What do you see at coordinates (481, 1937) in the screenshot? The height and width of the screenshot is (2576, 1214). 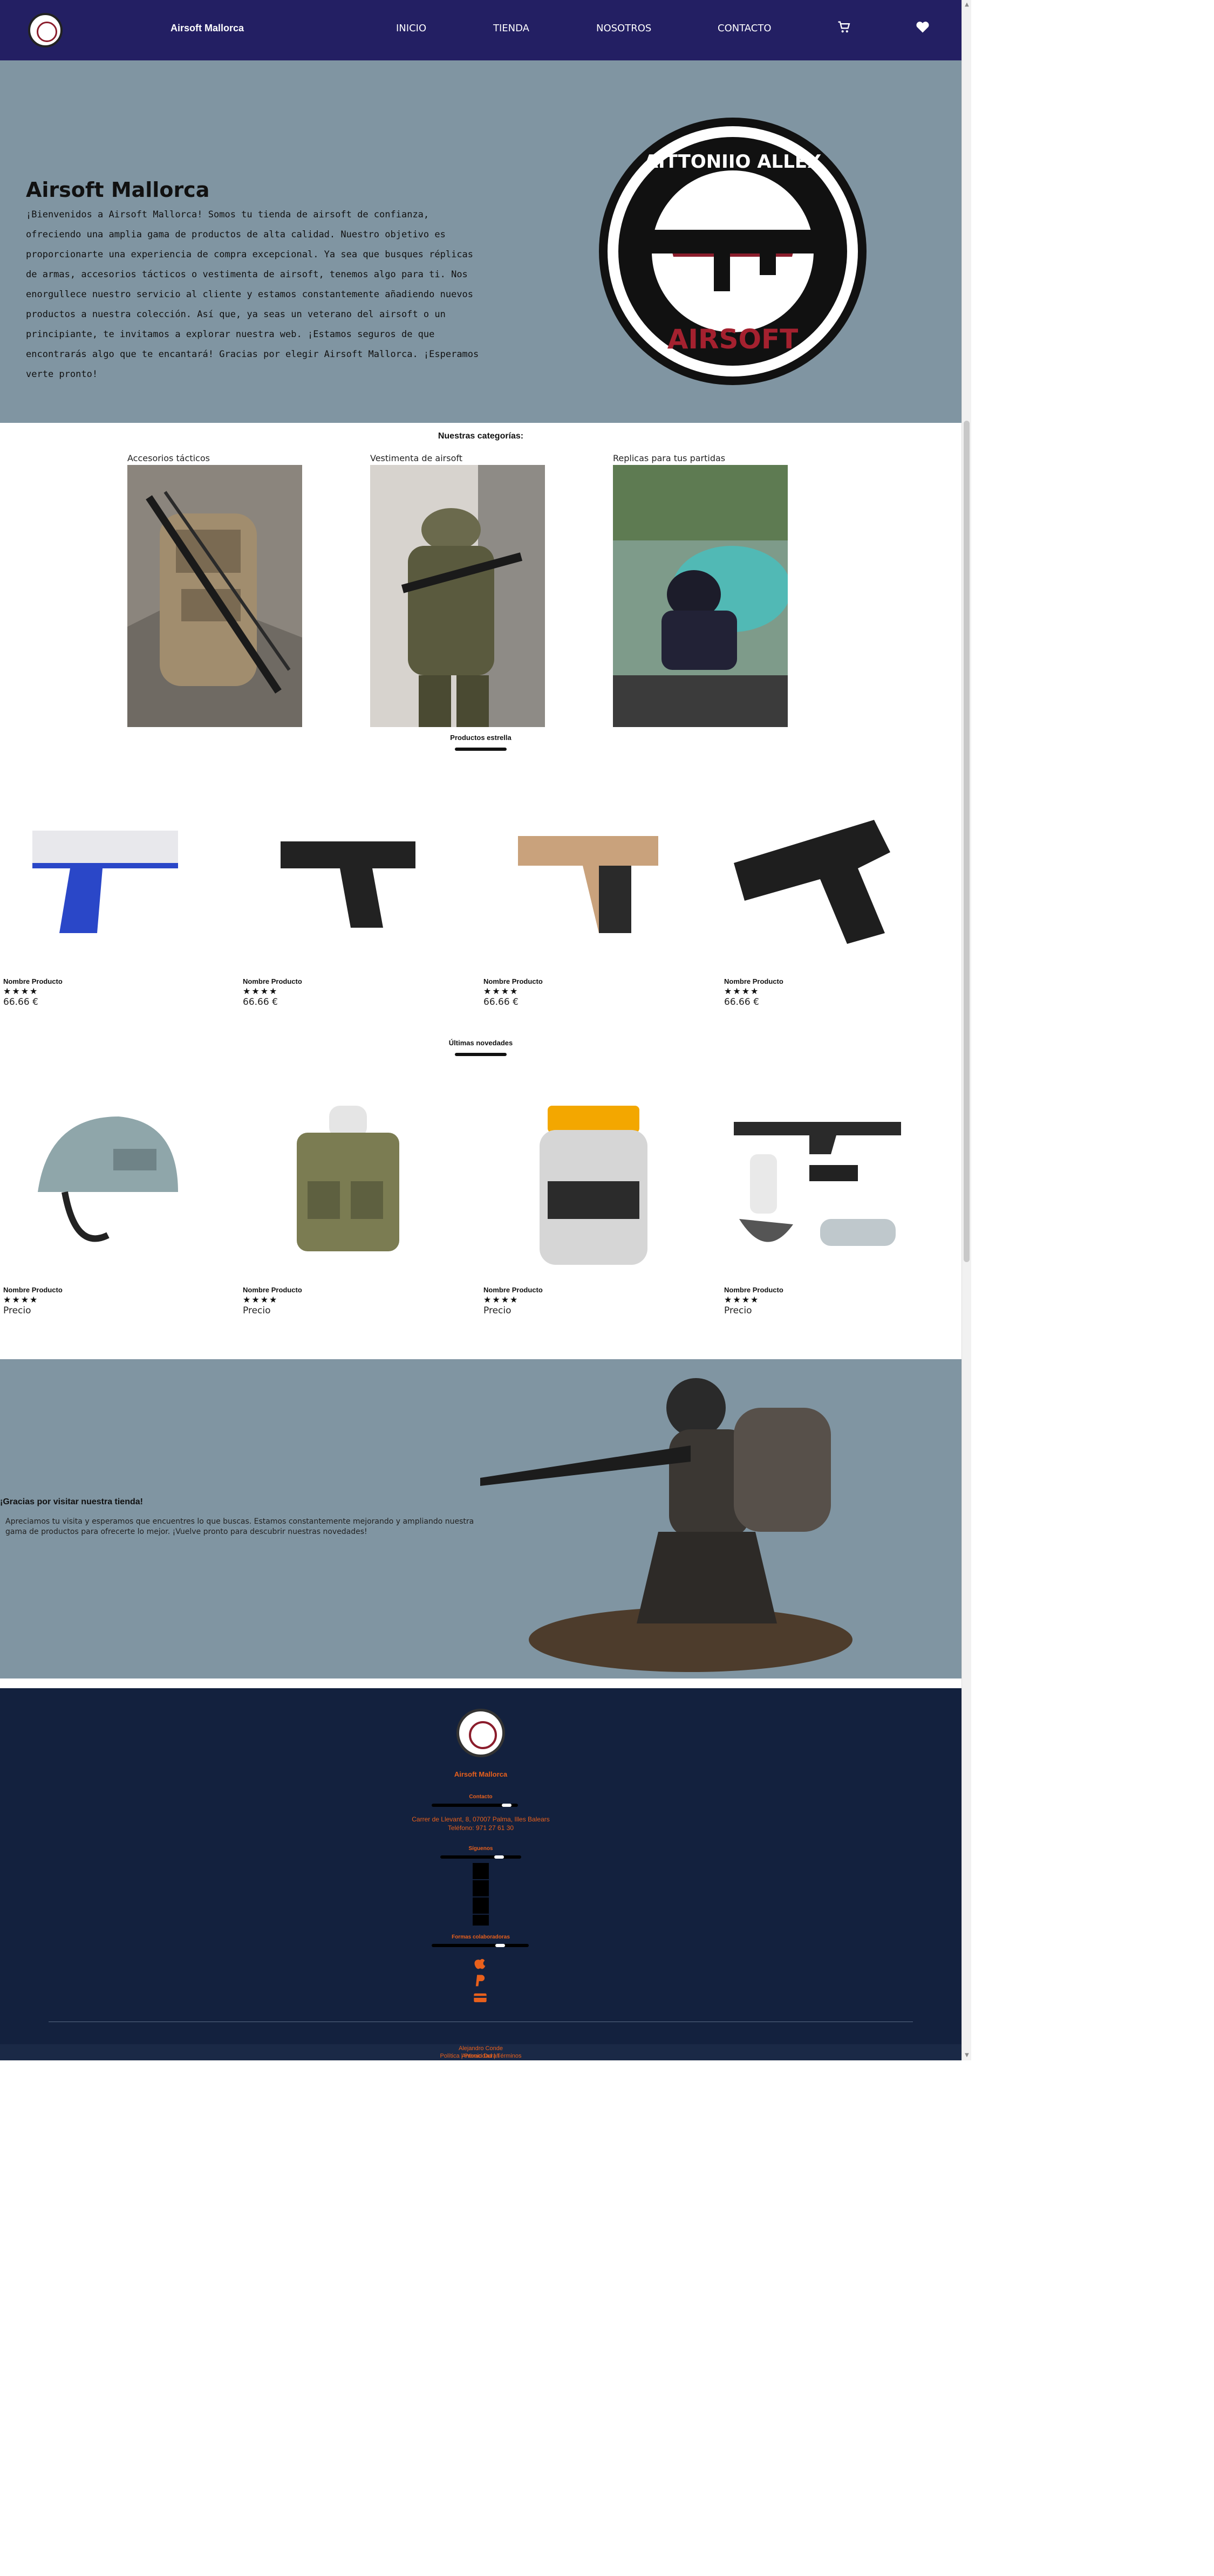 I see `footer-payment-title: Formas colaboradoras` at bounding box center [481, 1937].